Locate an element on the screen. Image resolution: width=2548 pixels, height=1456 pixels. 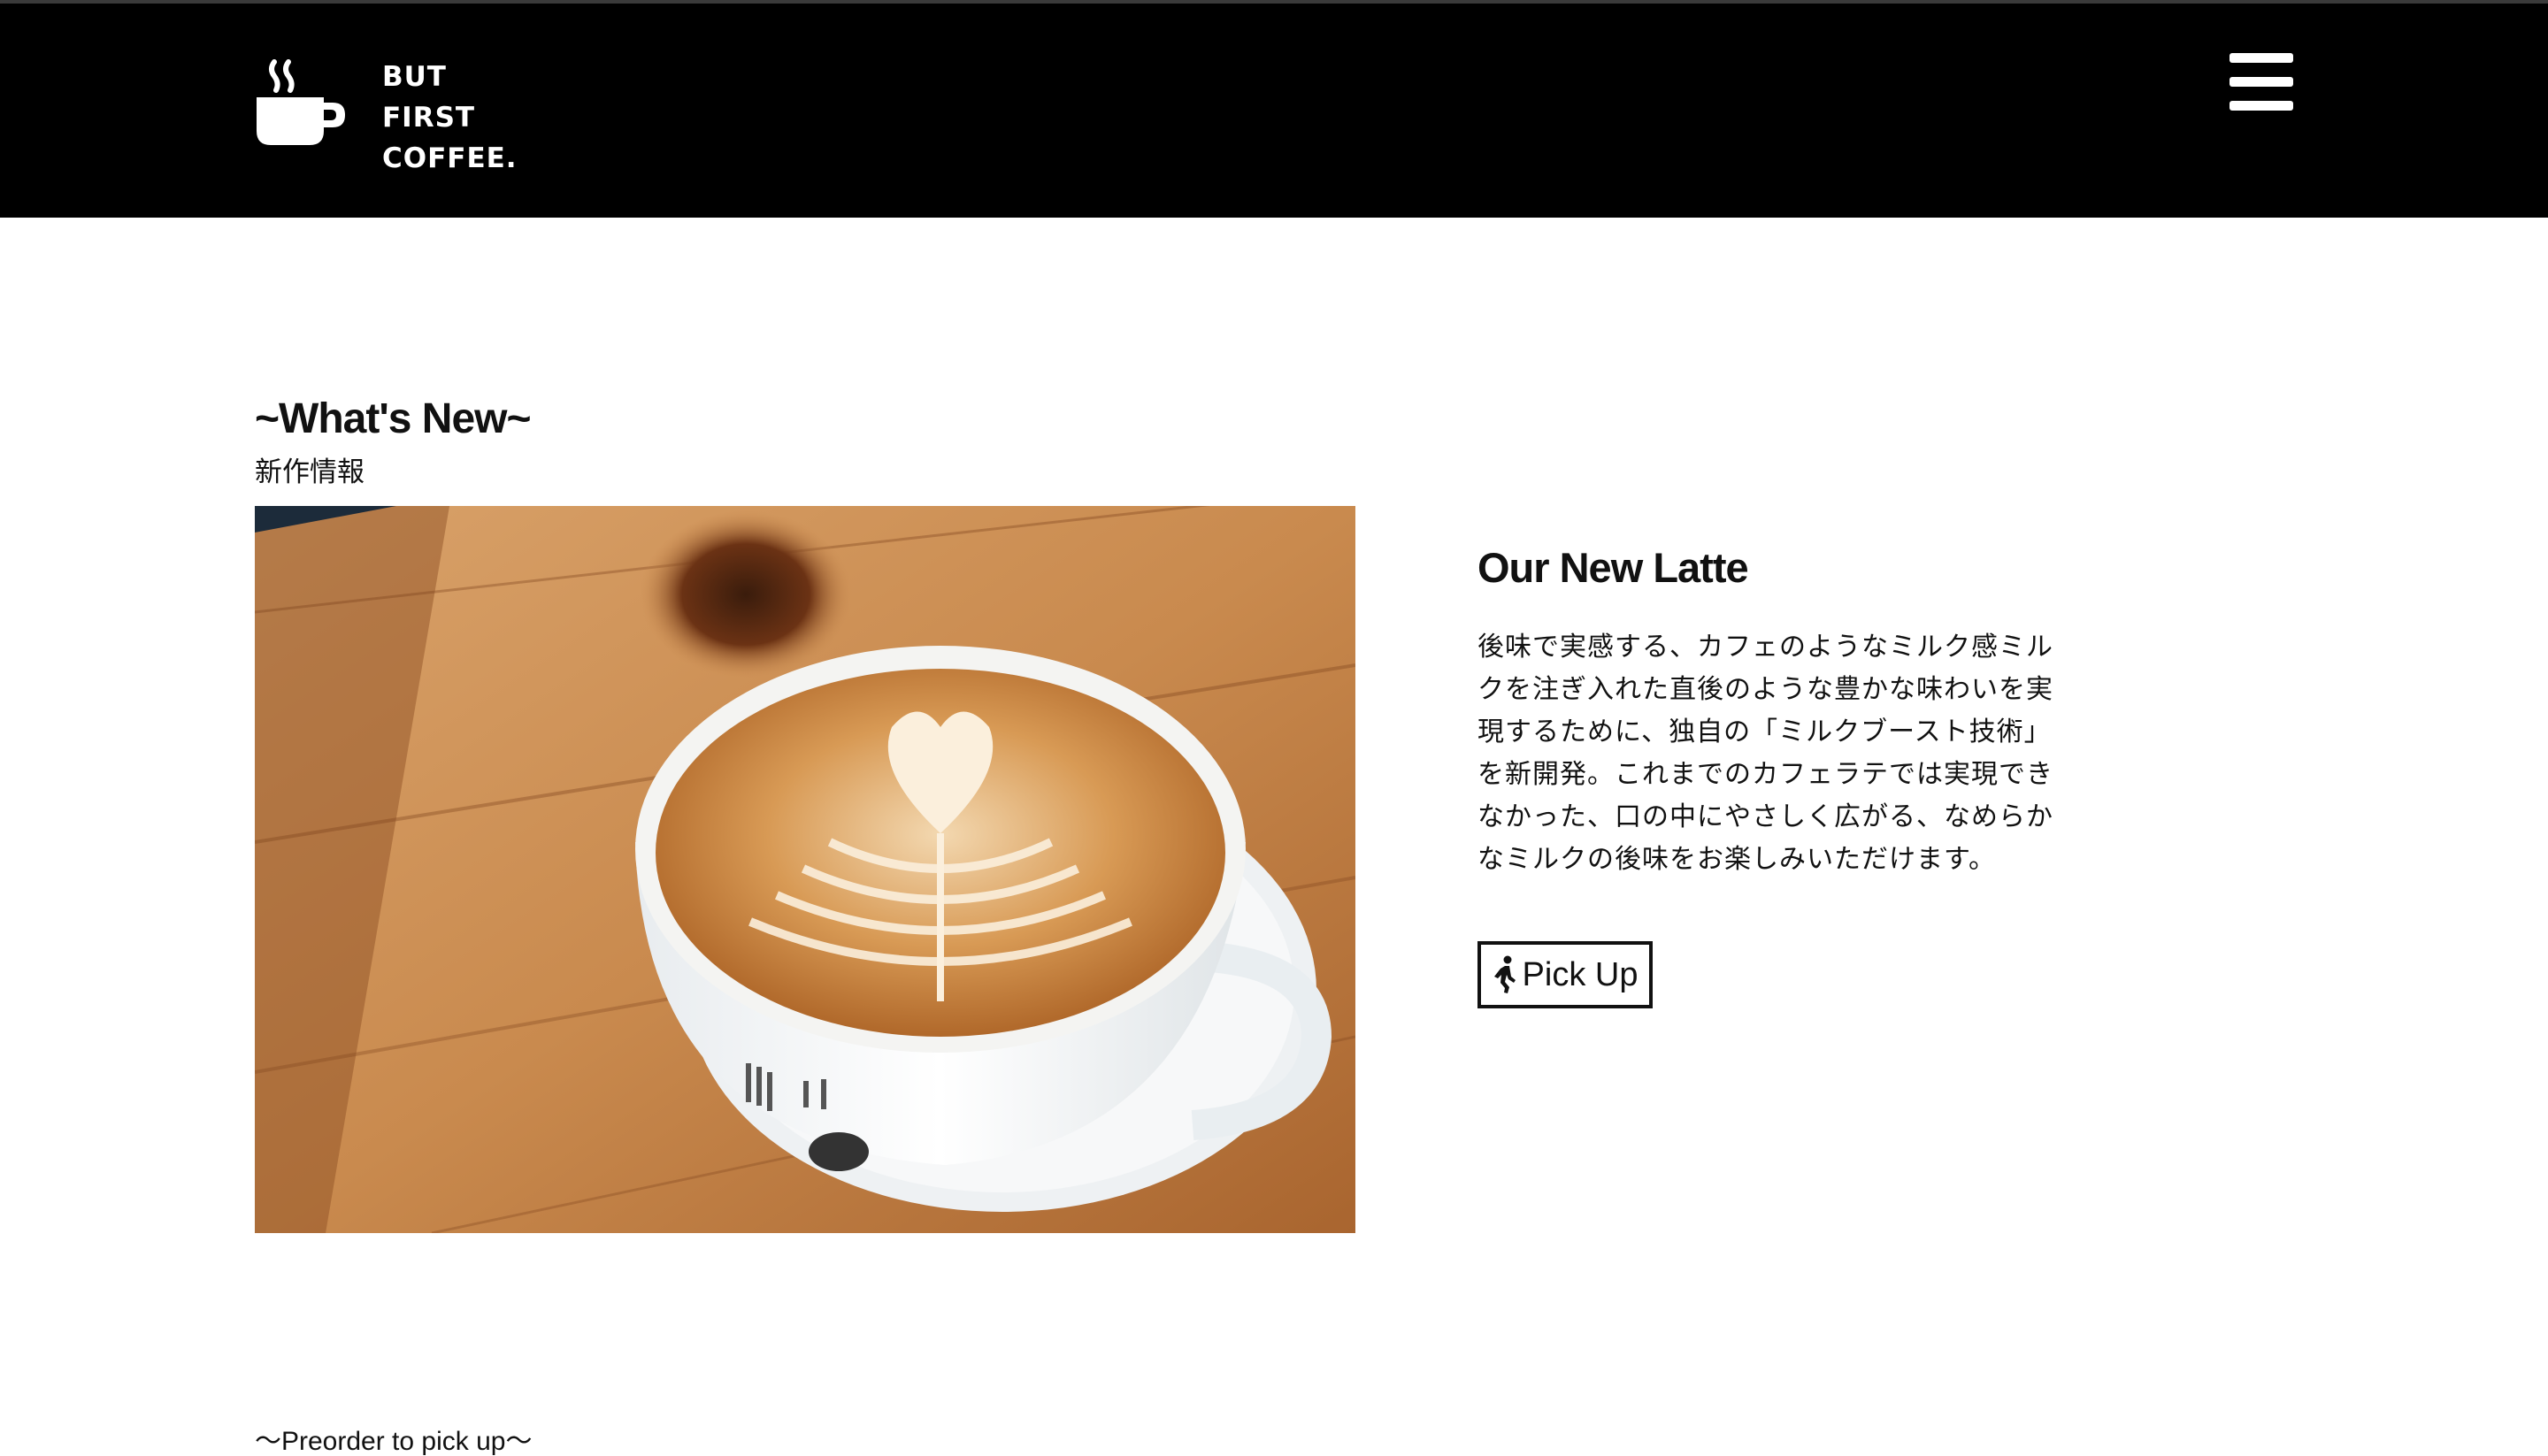
hamburger-menu-icon is located at coordinates (2261, 82).